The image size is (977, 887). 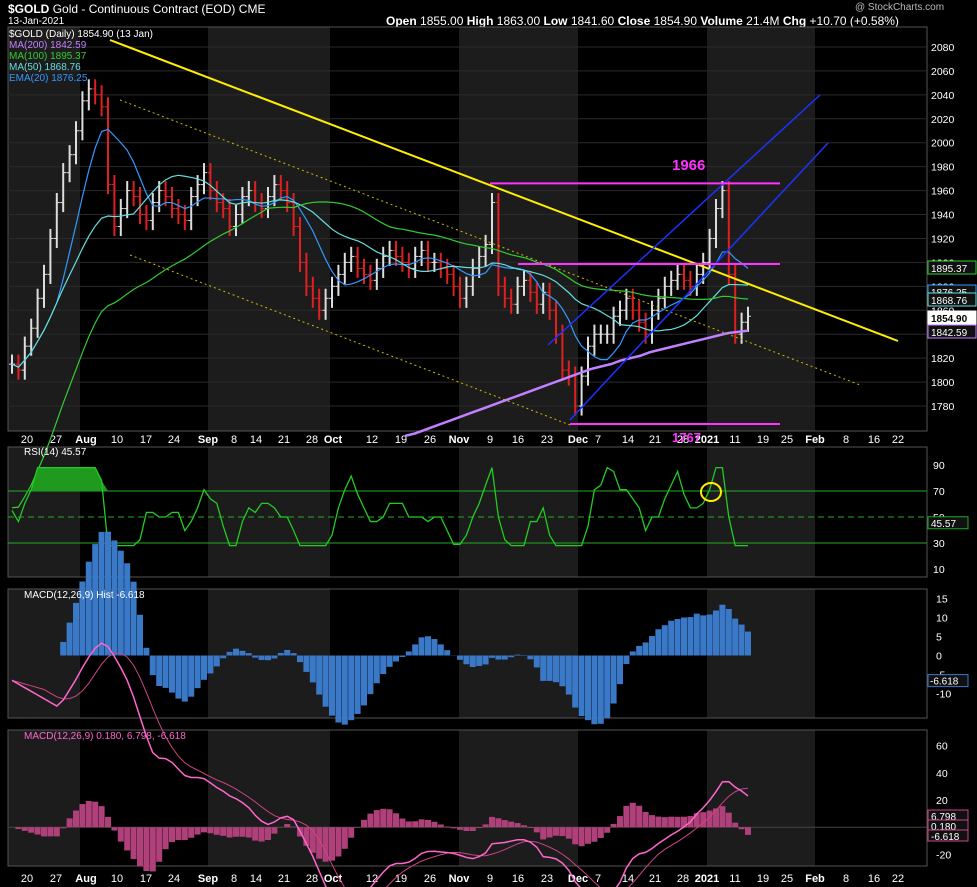 I want to click on legend-entry: MA(100) 1895.37, so click(x=48, y=56).